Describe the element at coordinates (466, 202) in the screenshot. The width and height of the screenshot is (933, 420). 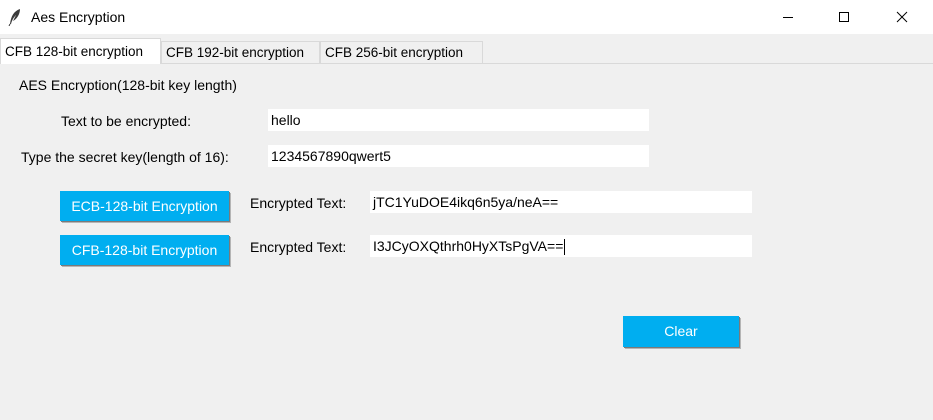
I see `ecb-result-value: jTC1YuDOE4ikq6n5ya/neA==` at that location.